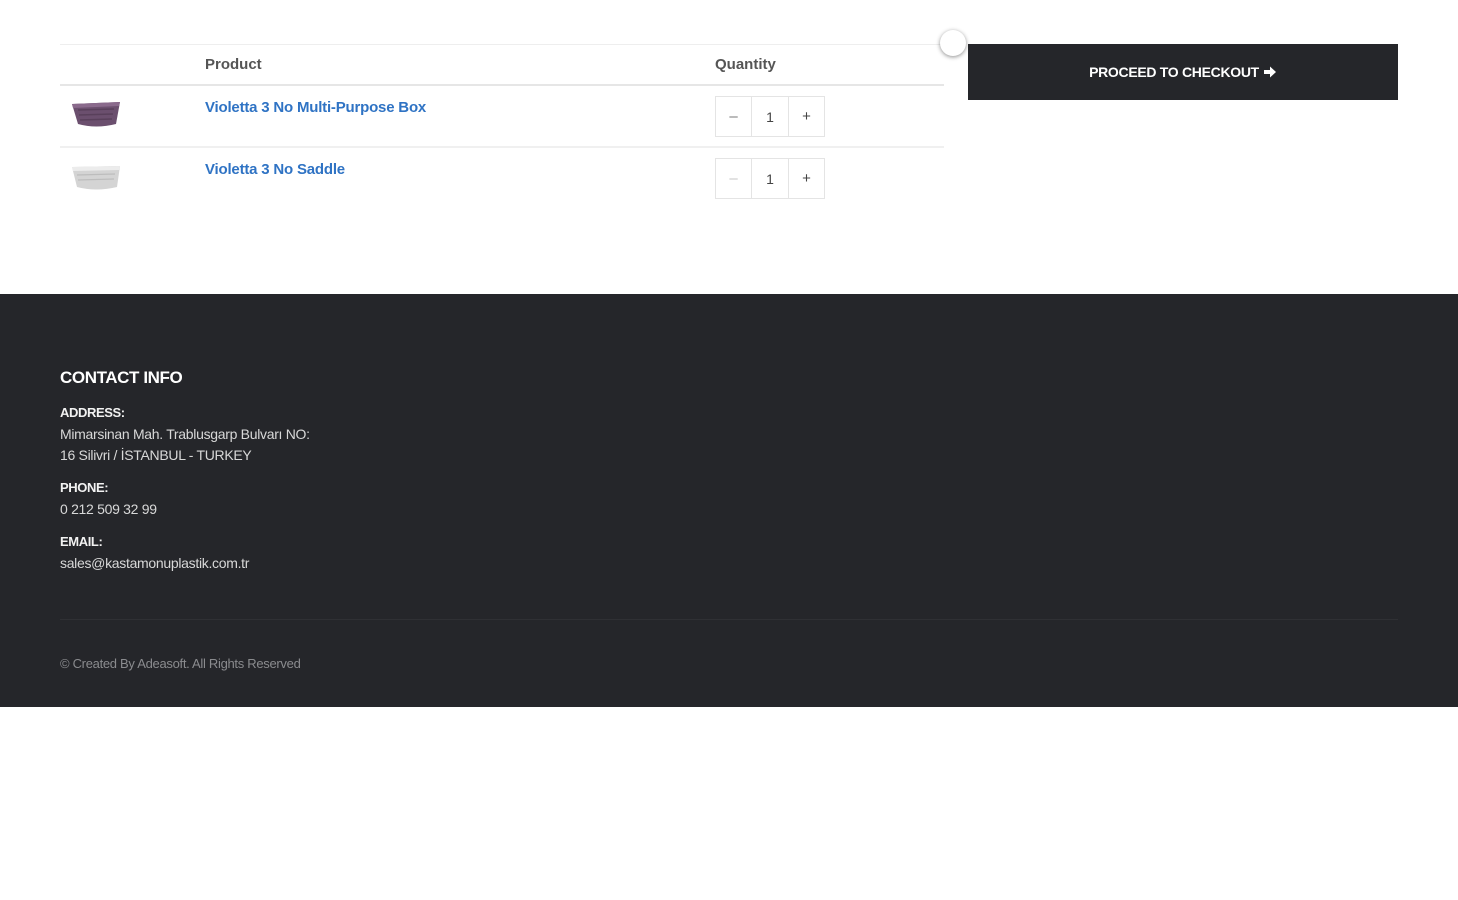 The width and height of the screenshot is (1458, 900). I want to click on multi-purpose-box-image, so click(96, 113).